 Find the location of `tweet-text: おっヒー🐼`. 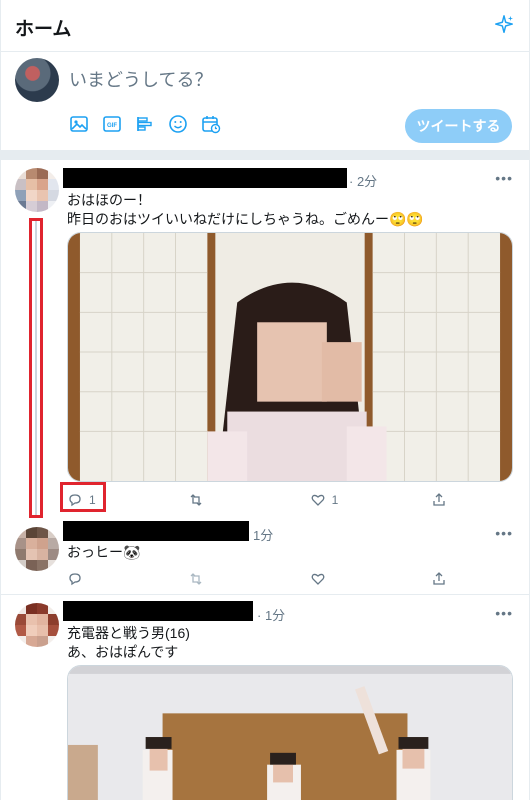

tweet-text: おっヒー🐼 is located at coordinates (103, 552).